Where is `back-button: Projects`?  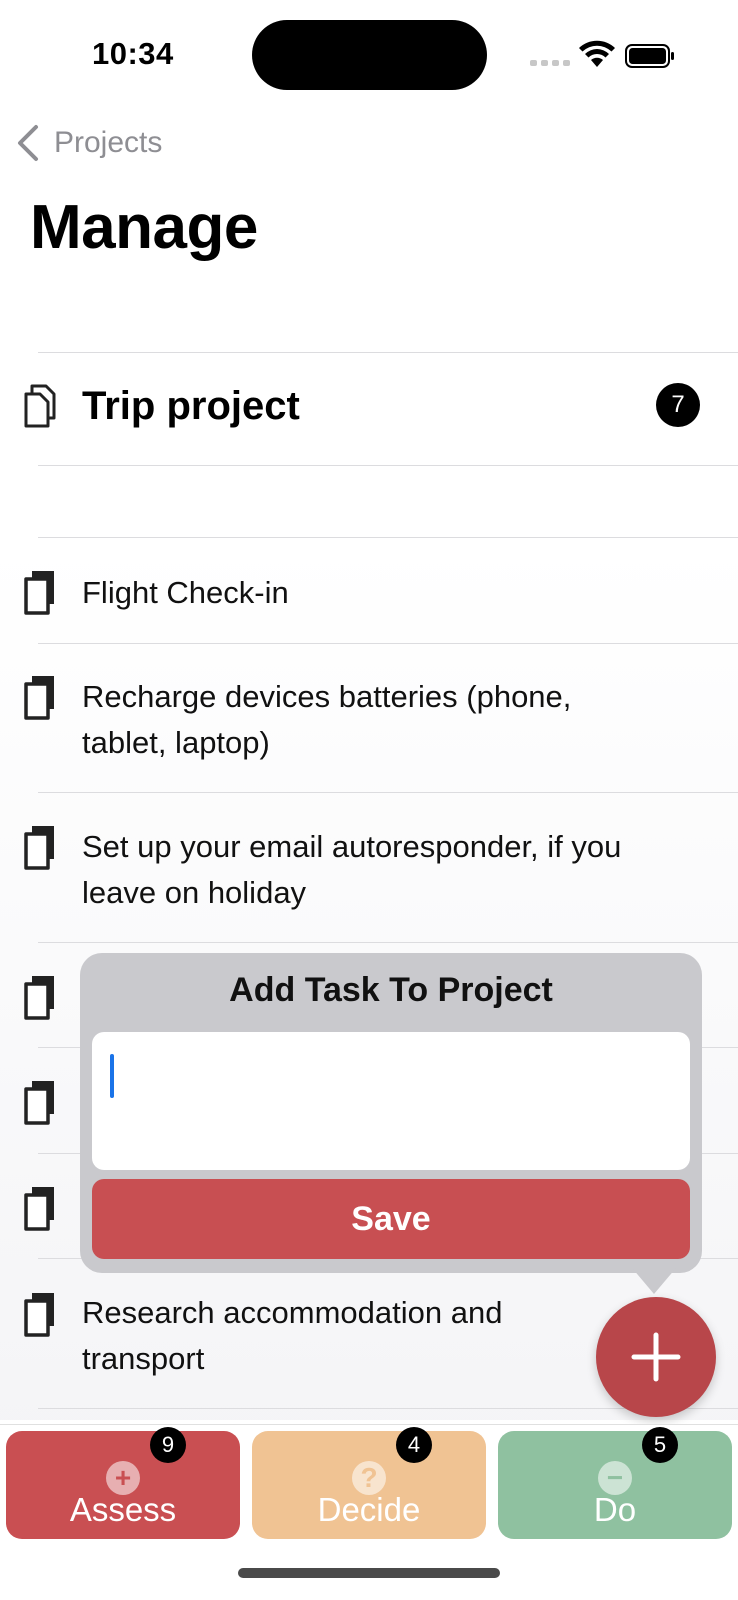
back-button: Projects is located at coordinates (88, 143).